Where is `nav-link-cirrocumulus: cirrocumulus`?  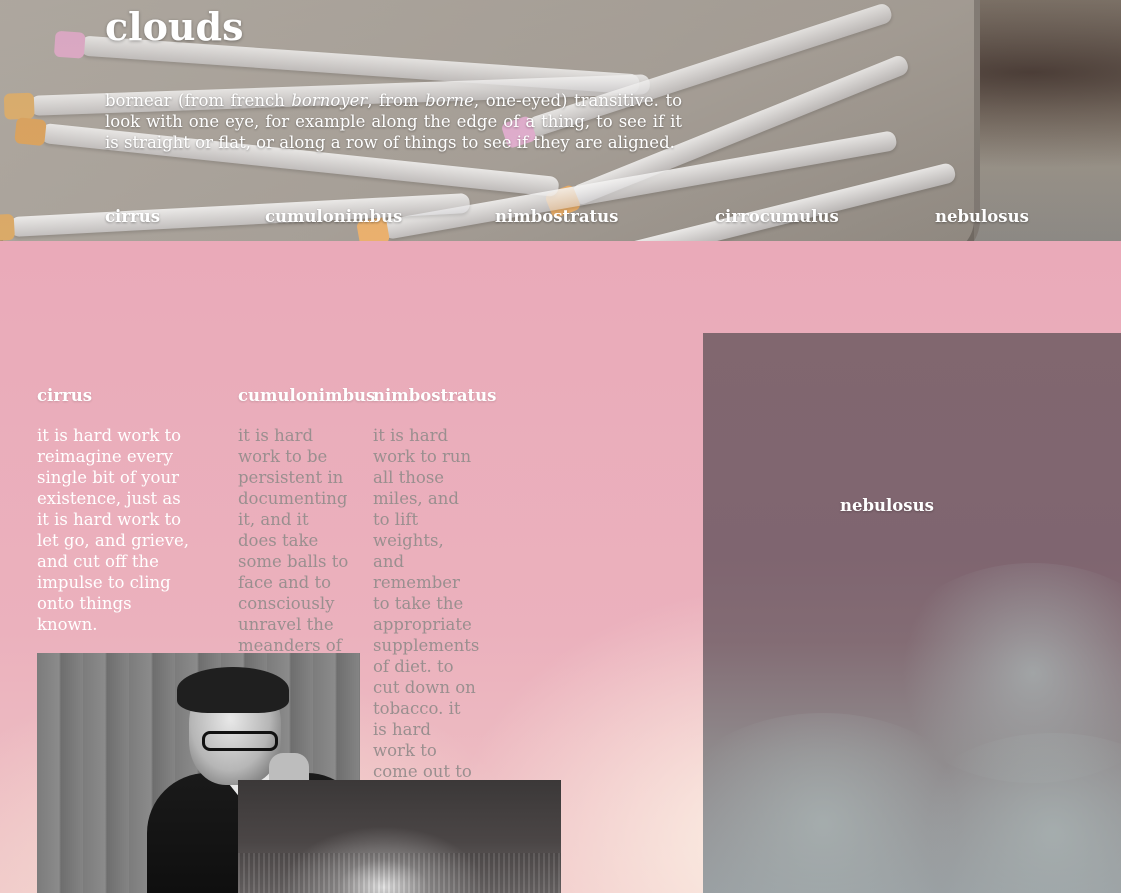 nav-link-cirrocumulus: cirrocumulus is located at coordinates (777, 216).